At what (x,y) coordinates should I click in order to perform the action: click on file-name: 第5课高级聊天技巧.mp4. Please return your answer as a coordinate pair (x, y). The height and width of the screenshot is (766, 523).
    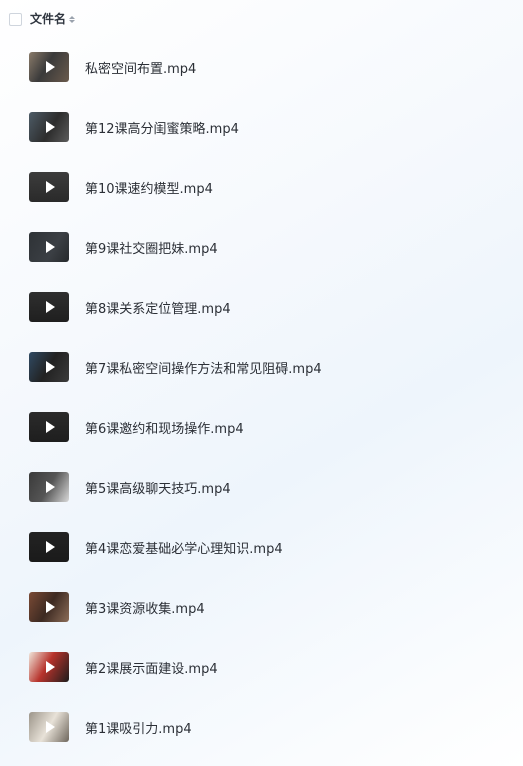
    Looking at the image, I should click on (158, 487).